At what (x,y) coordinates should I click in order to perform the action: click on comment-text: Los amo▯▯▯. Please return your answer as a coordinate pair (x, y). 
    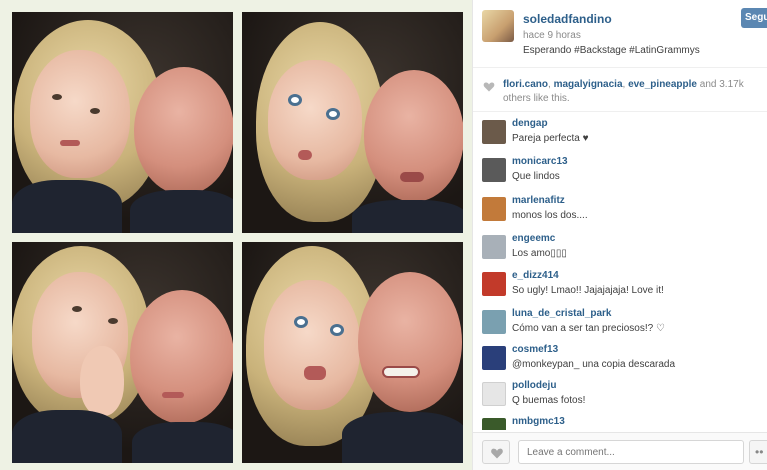
    Looking at the image, I should click on (539, 253).